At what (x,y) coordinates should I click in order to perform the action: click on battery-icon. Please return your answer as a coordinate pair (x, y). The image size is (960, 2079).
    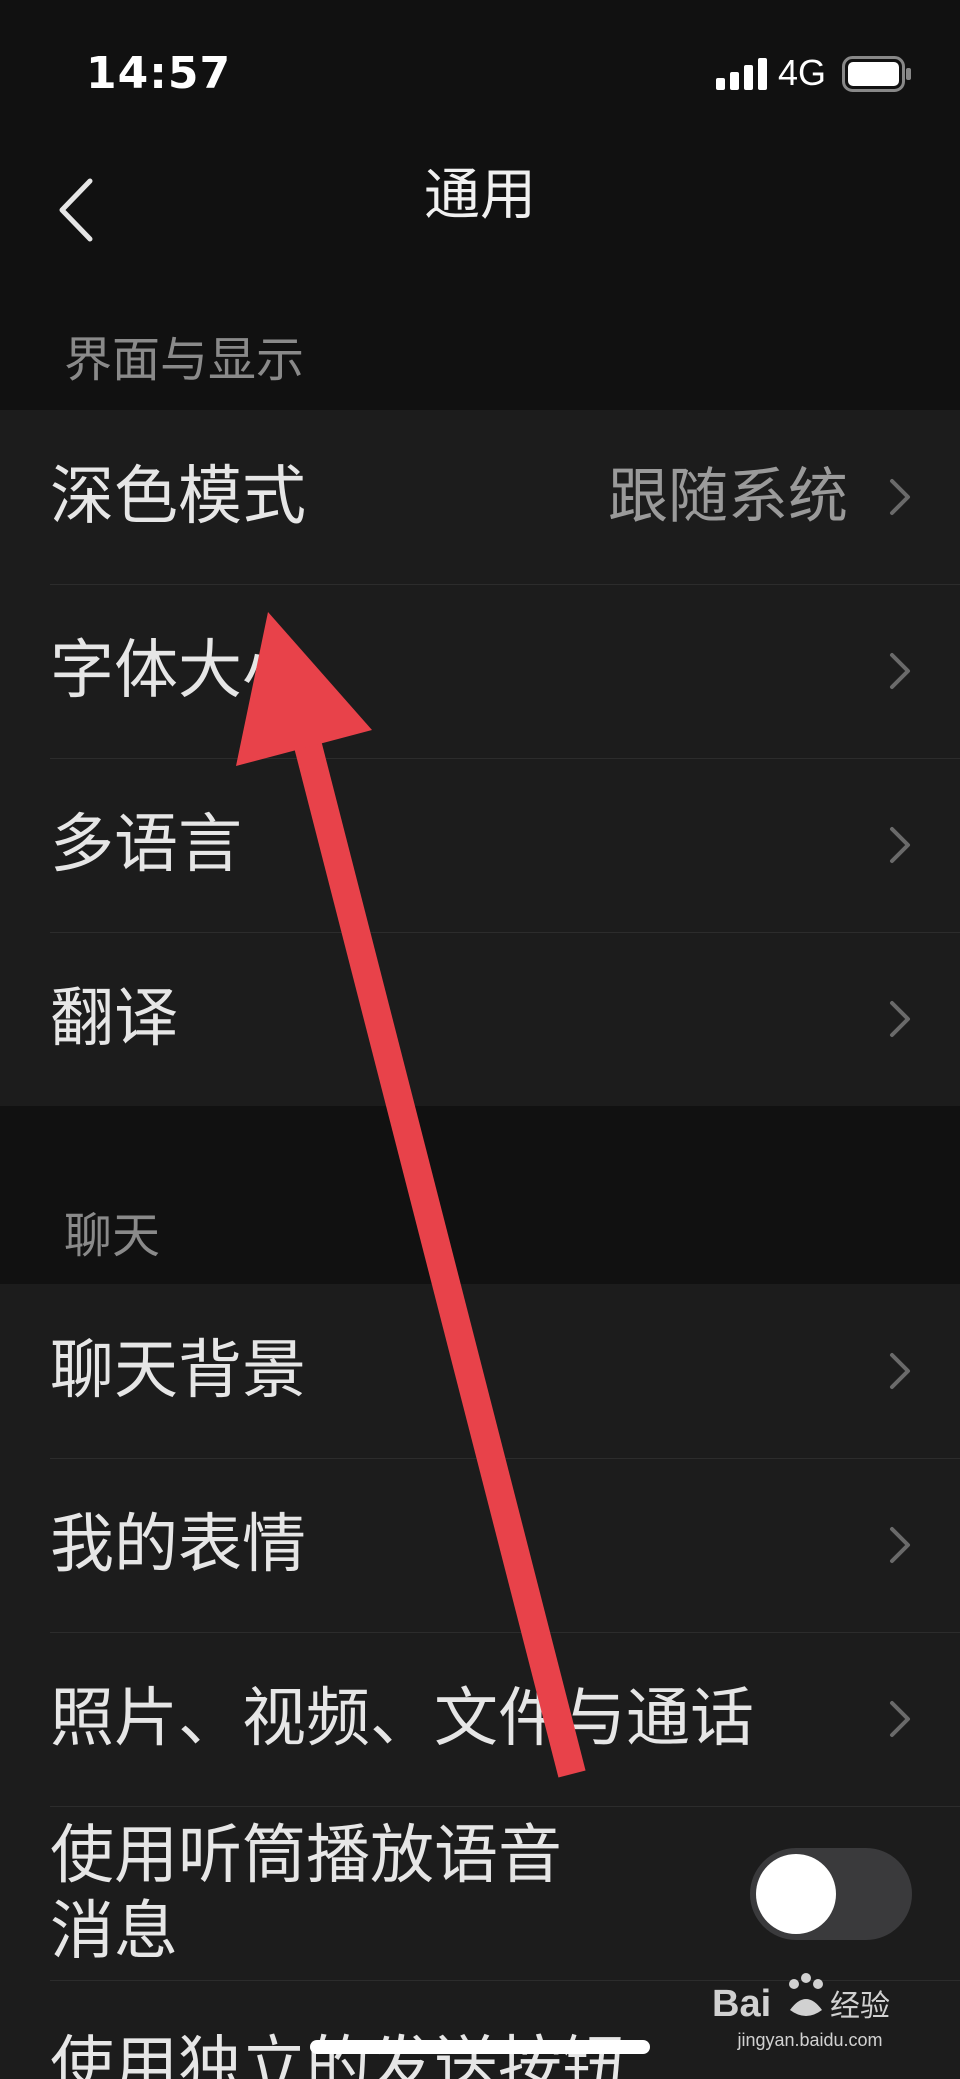
    Looking at the image, I should click on (876, 74).